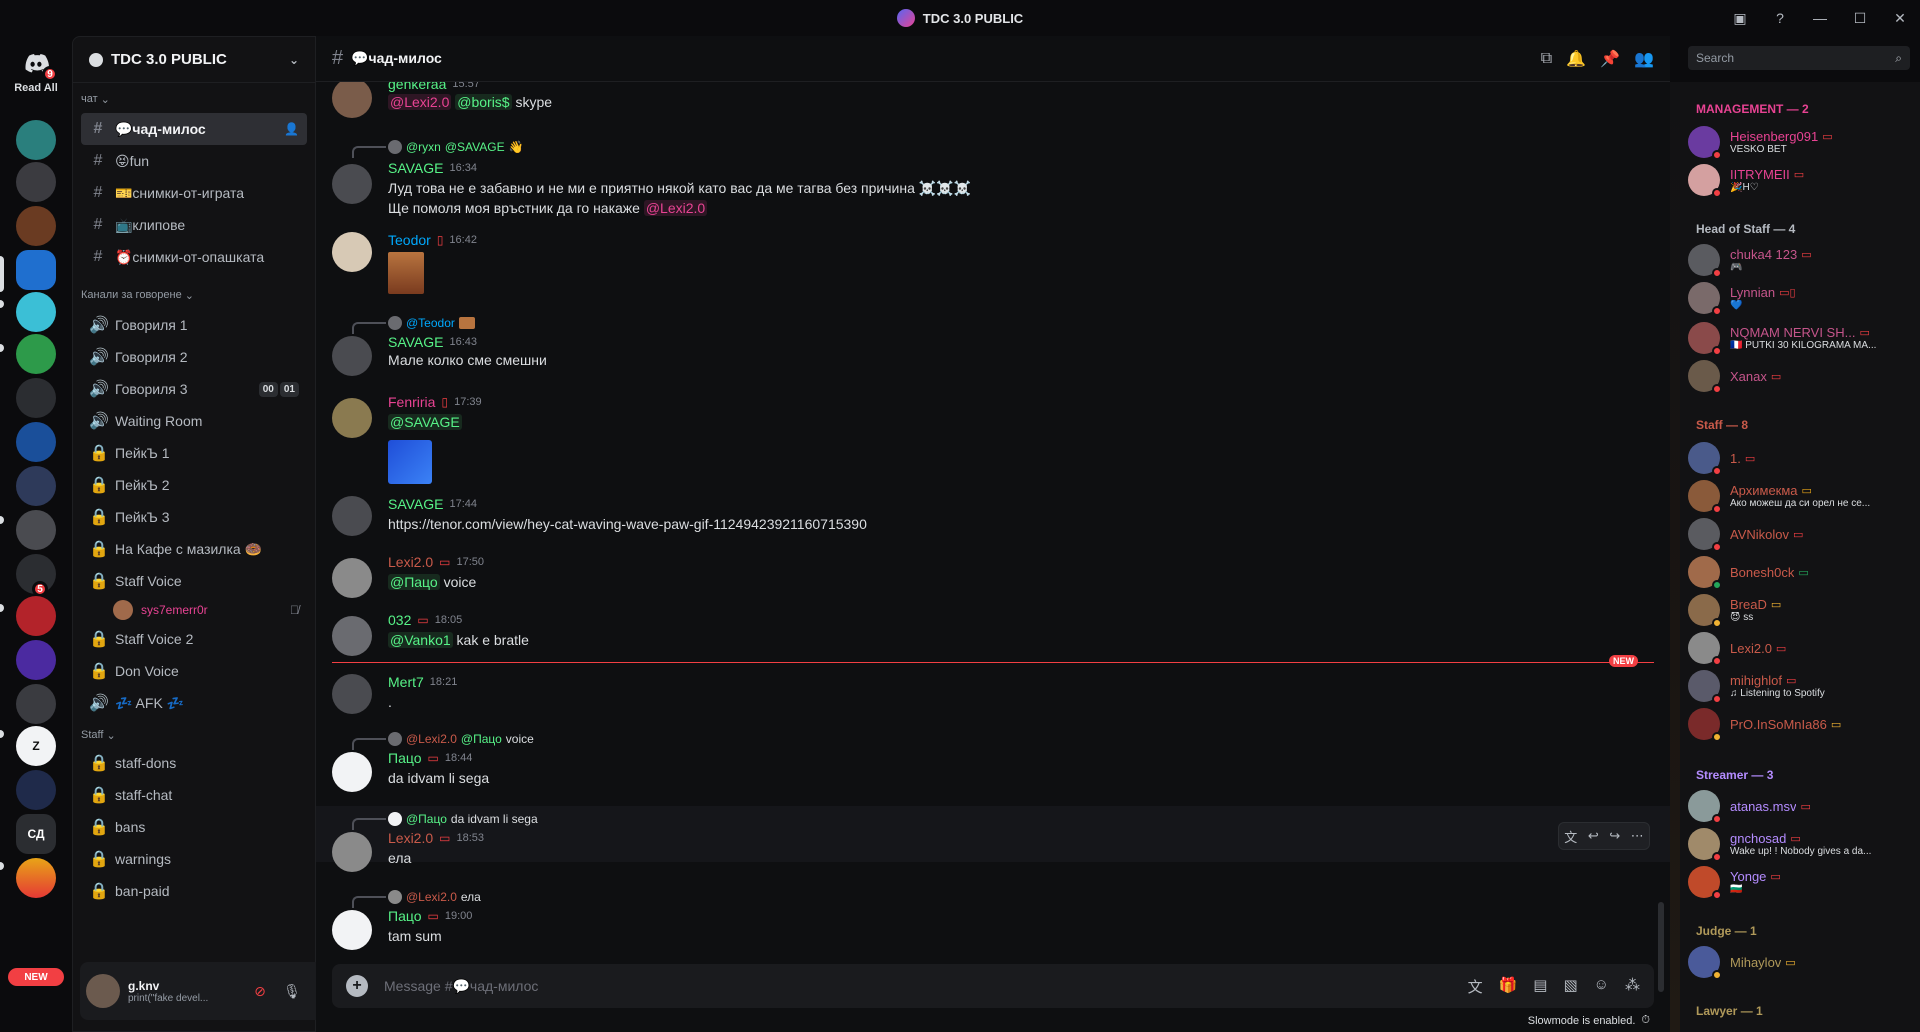  What do you see at coordinates (411, 402) in the screenshot?
I see `message-author: Fenriria` at bounding box center [411, 402].